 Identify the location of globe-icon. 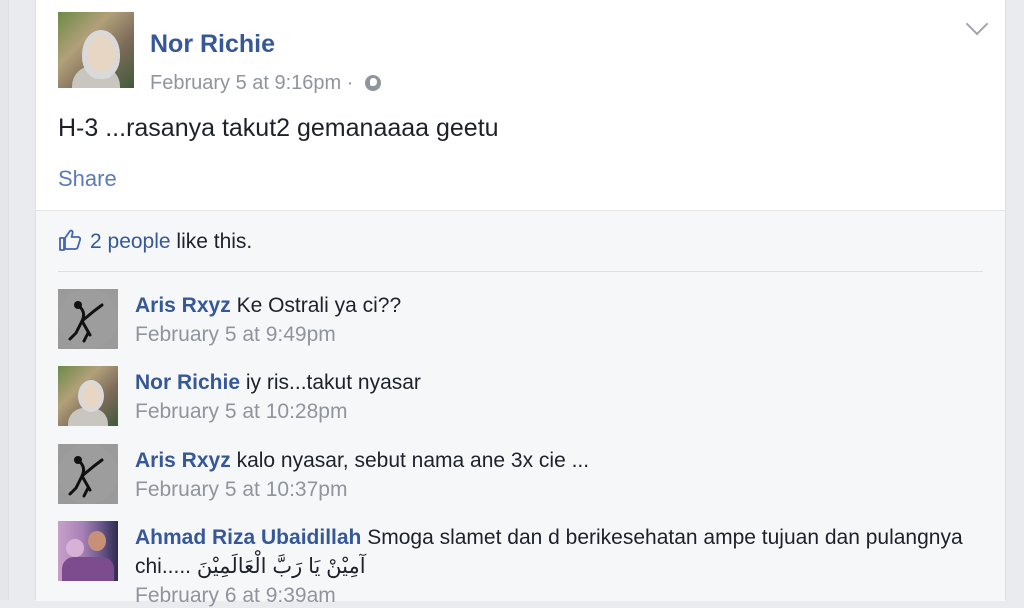
(373, 83).